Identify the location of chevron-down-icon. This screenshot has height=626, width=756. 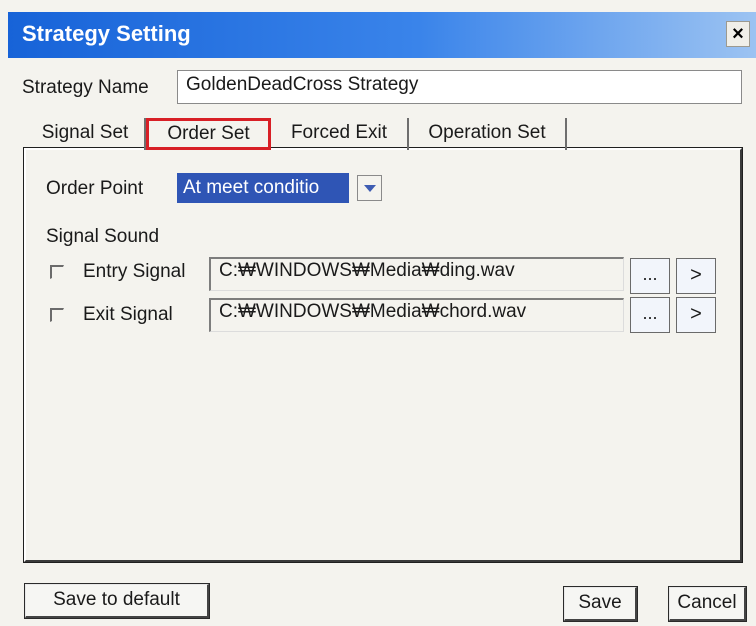
(369, 188).